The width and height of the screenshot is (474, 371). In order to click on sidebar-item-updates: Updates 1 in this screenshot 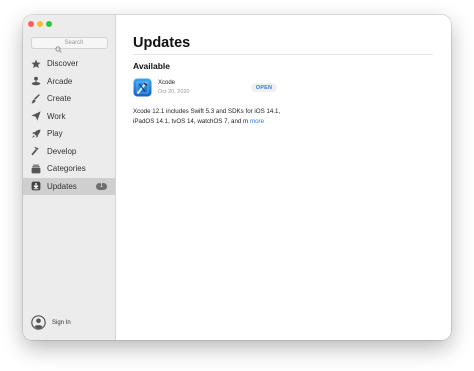, I will do `click(69, 186)`.